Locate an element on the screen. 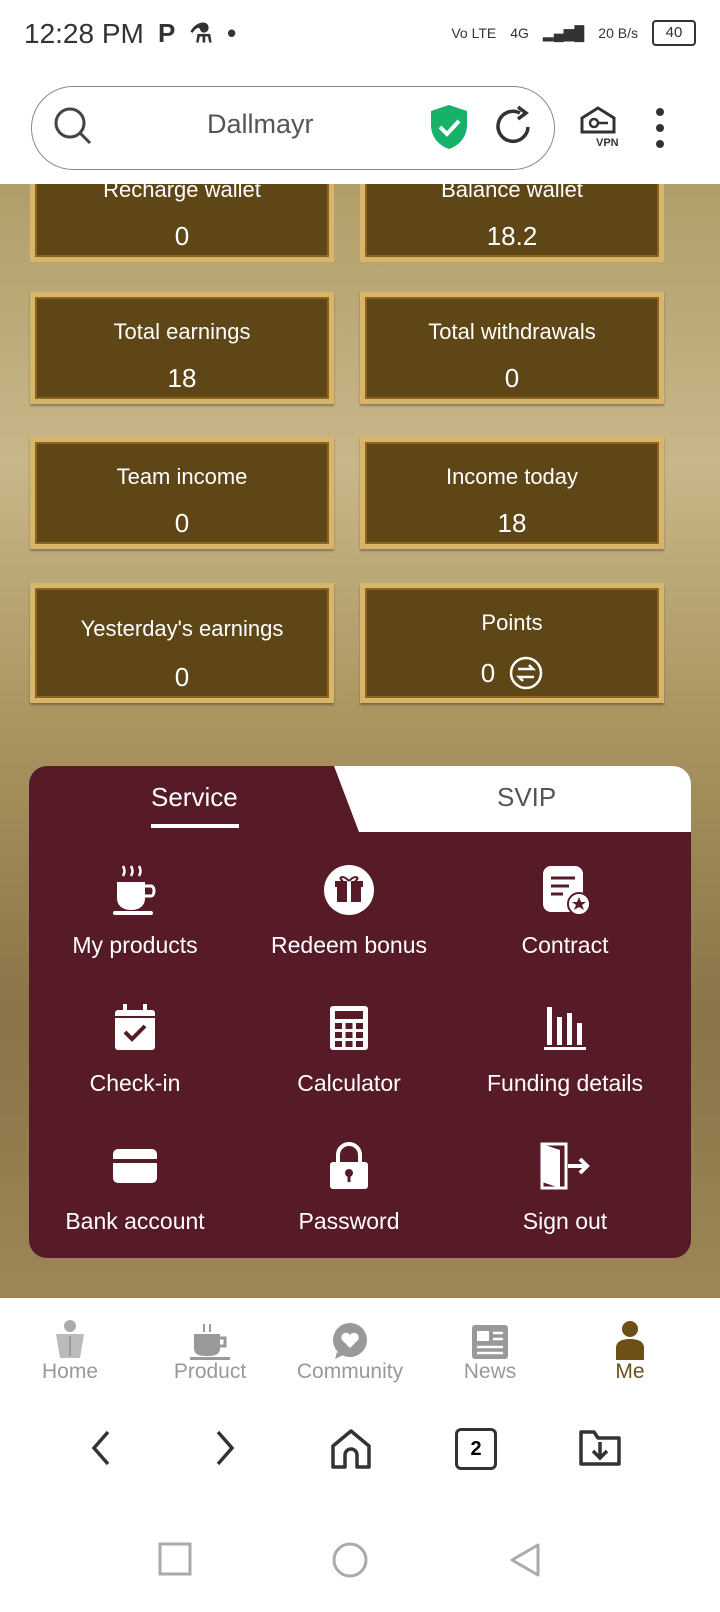  card-label: Total earnings is located at coordinates (182, 331).